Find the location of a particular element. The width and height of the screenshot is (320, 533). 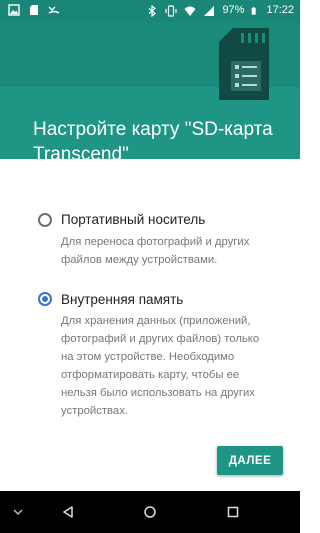

recents-icon is located at coordinates (233, 512).